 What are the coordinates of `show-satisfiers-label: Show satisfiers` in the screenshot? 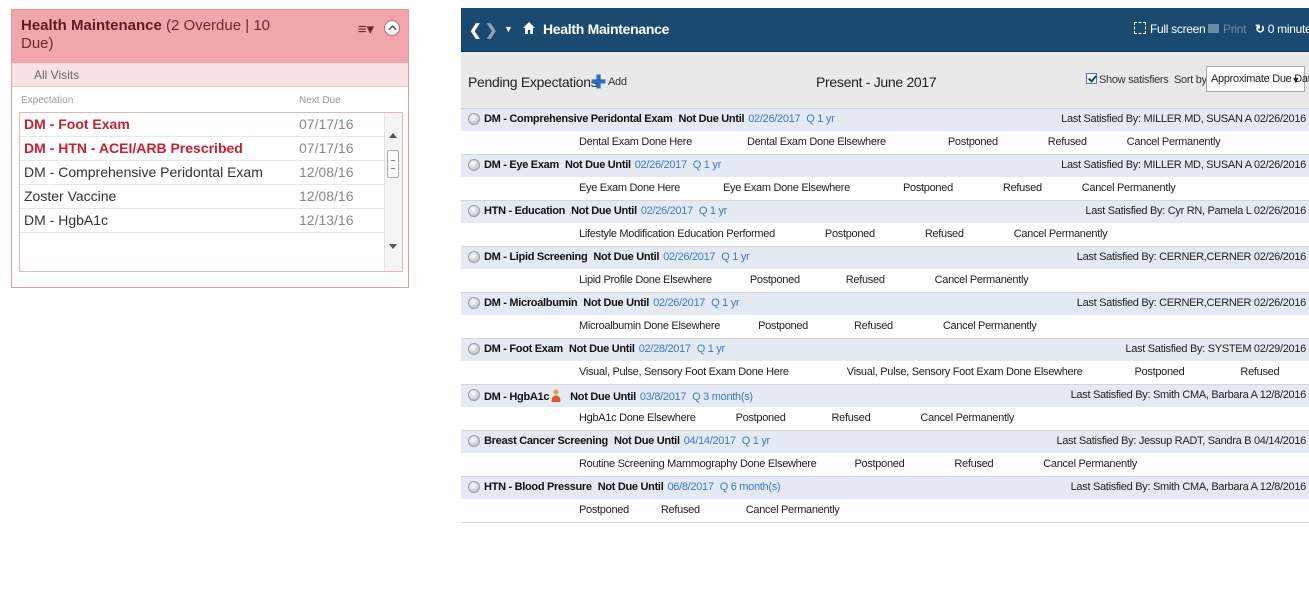 It's located at (1134, 80).